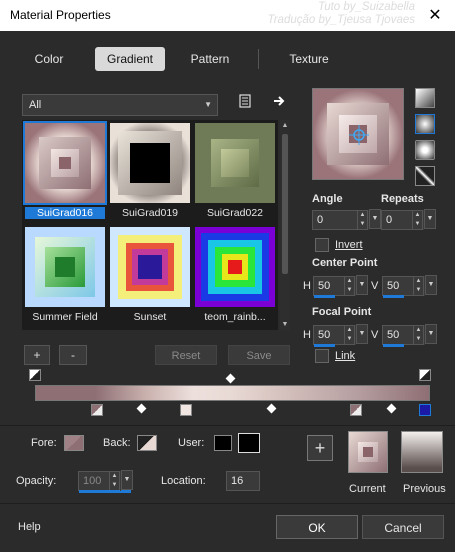  I want to click on angle-value: 0, so click(320, 220).